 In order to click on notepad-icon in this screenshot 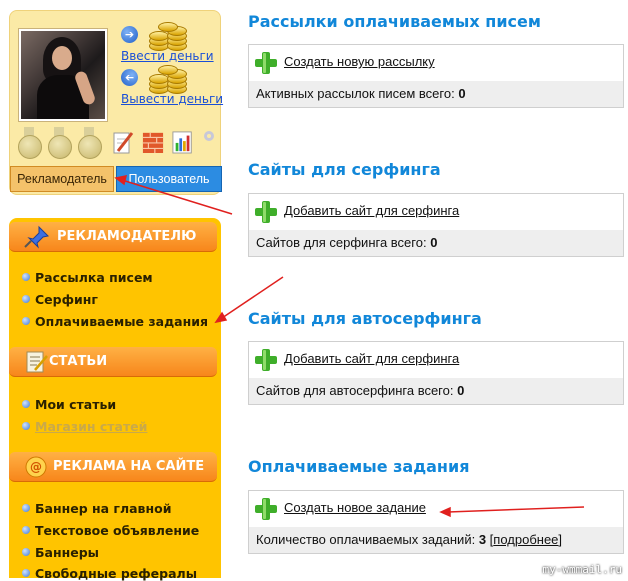, I will do `click(123, 142)`.